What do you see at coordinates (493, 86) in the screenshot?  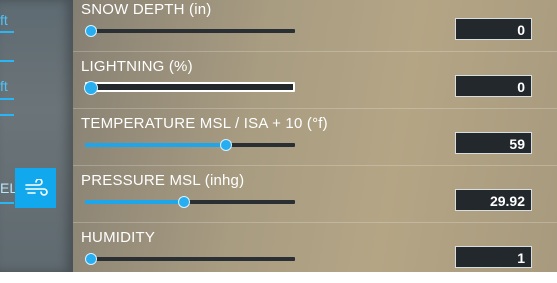 I see `lightning-value-input: 0` at bounding box center [493, 86].